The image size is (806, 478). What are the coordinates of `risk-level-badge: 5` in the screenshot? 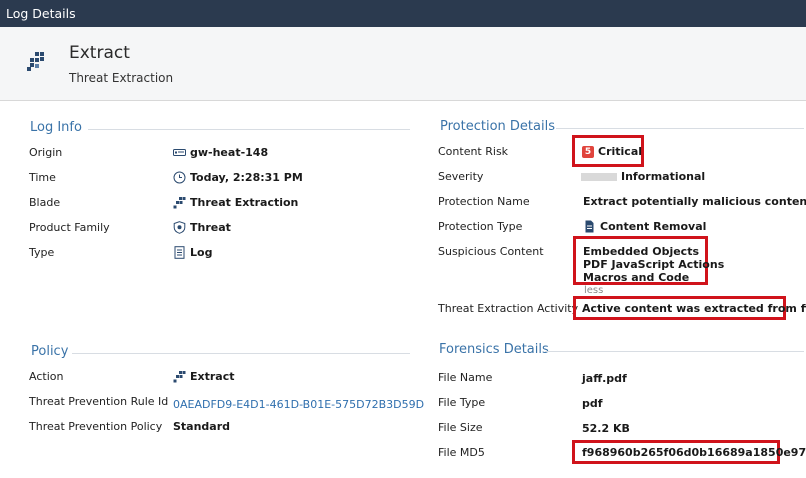 It's located at (588, 151).